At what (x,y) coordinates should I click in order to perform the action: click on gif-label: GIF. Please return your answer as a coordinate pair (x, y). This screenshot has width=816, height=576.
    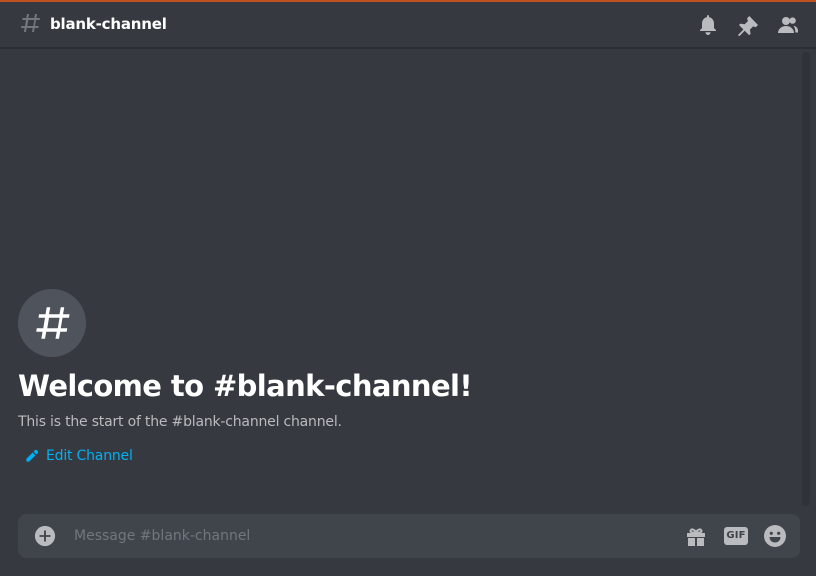
    Looking at the image, I should click on (736, 536).